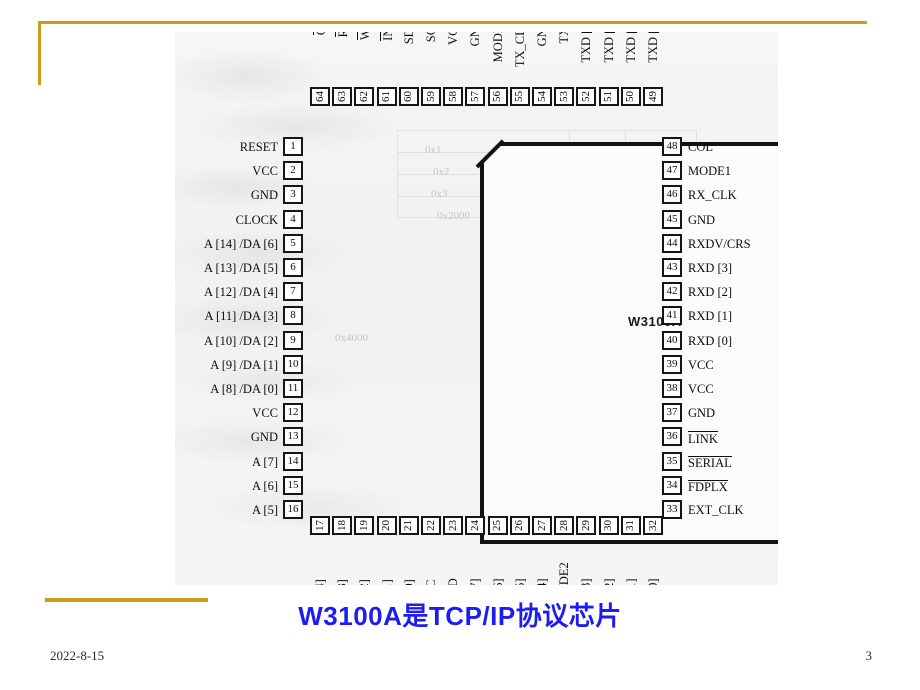 The width and height of the screenshot is (920, 690). Describe the element at coordinates (519, 525) in the screenshot. I see `pin-box-26: 26` at that location.